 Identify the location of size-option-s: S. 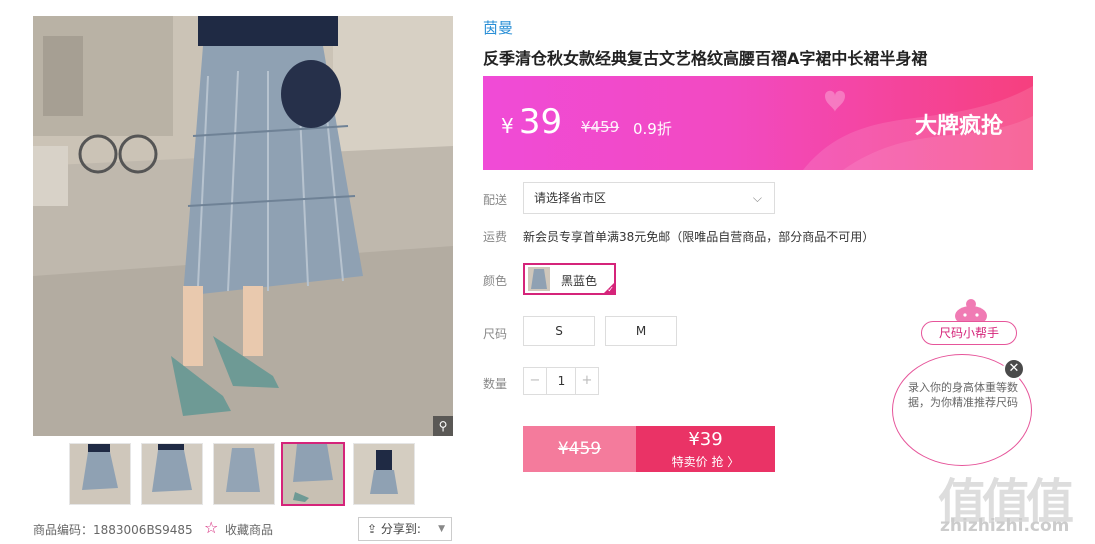
(559, 331).